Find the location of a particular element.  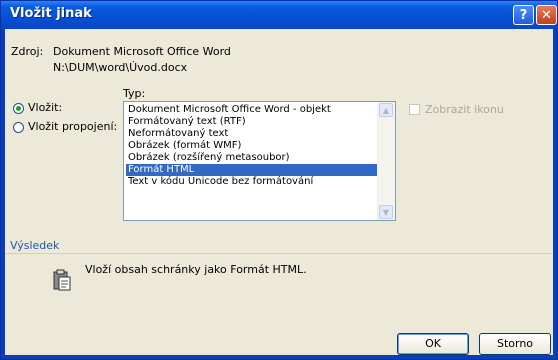

clipboard-icon is located at coordinates (62, 280).